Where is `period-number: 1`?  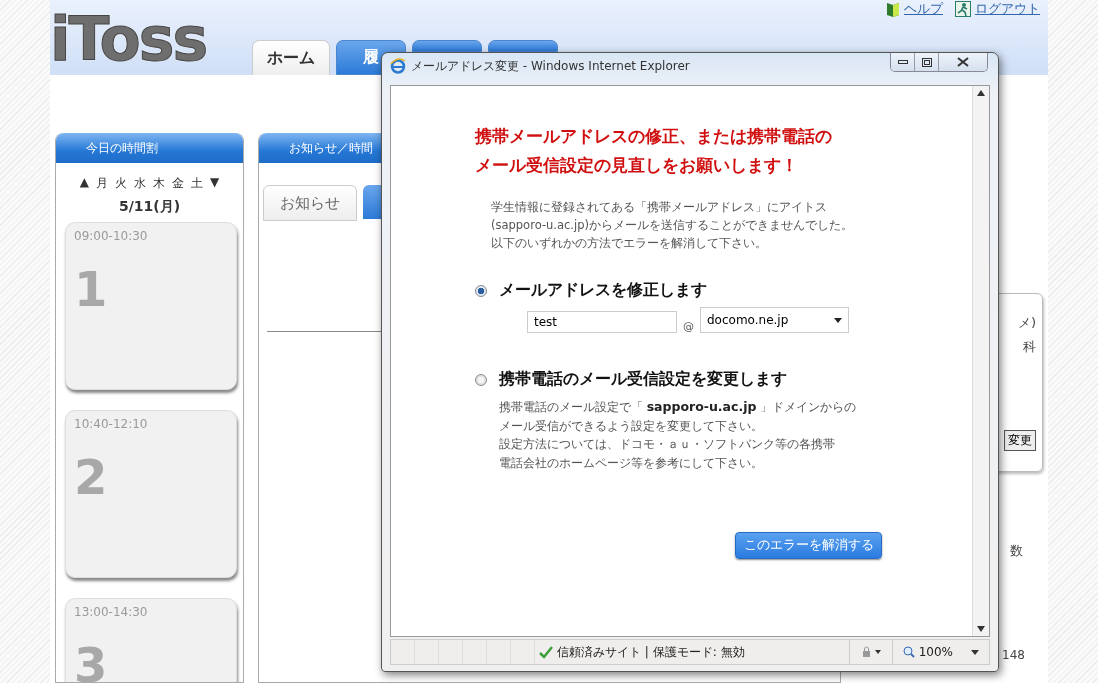
period-number: 1 is located at coordinates (91, 289).